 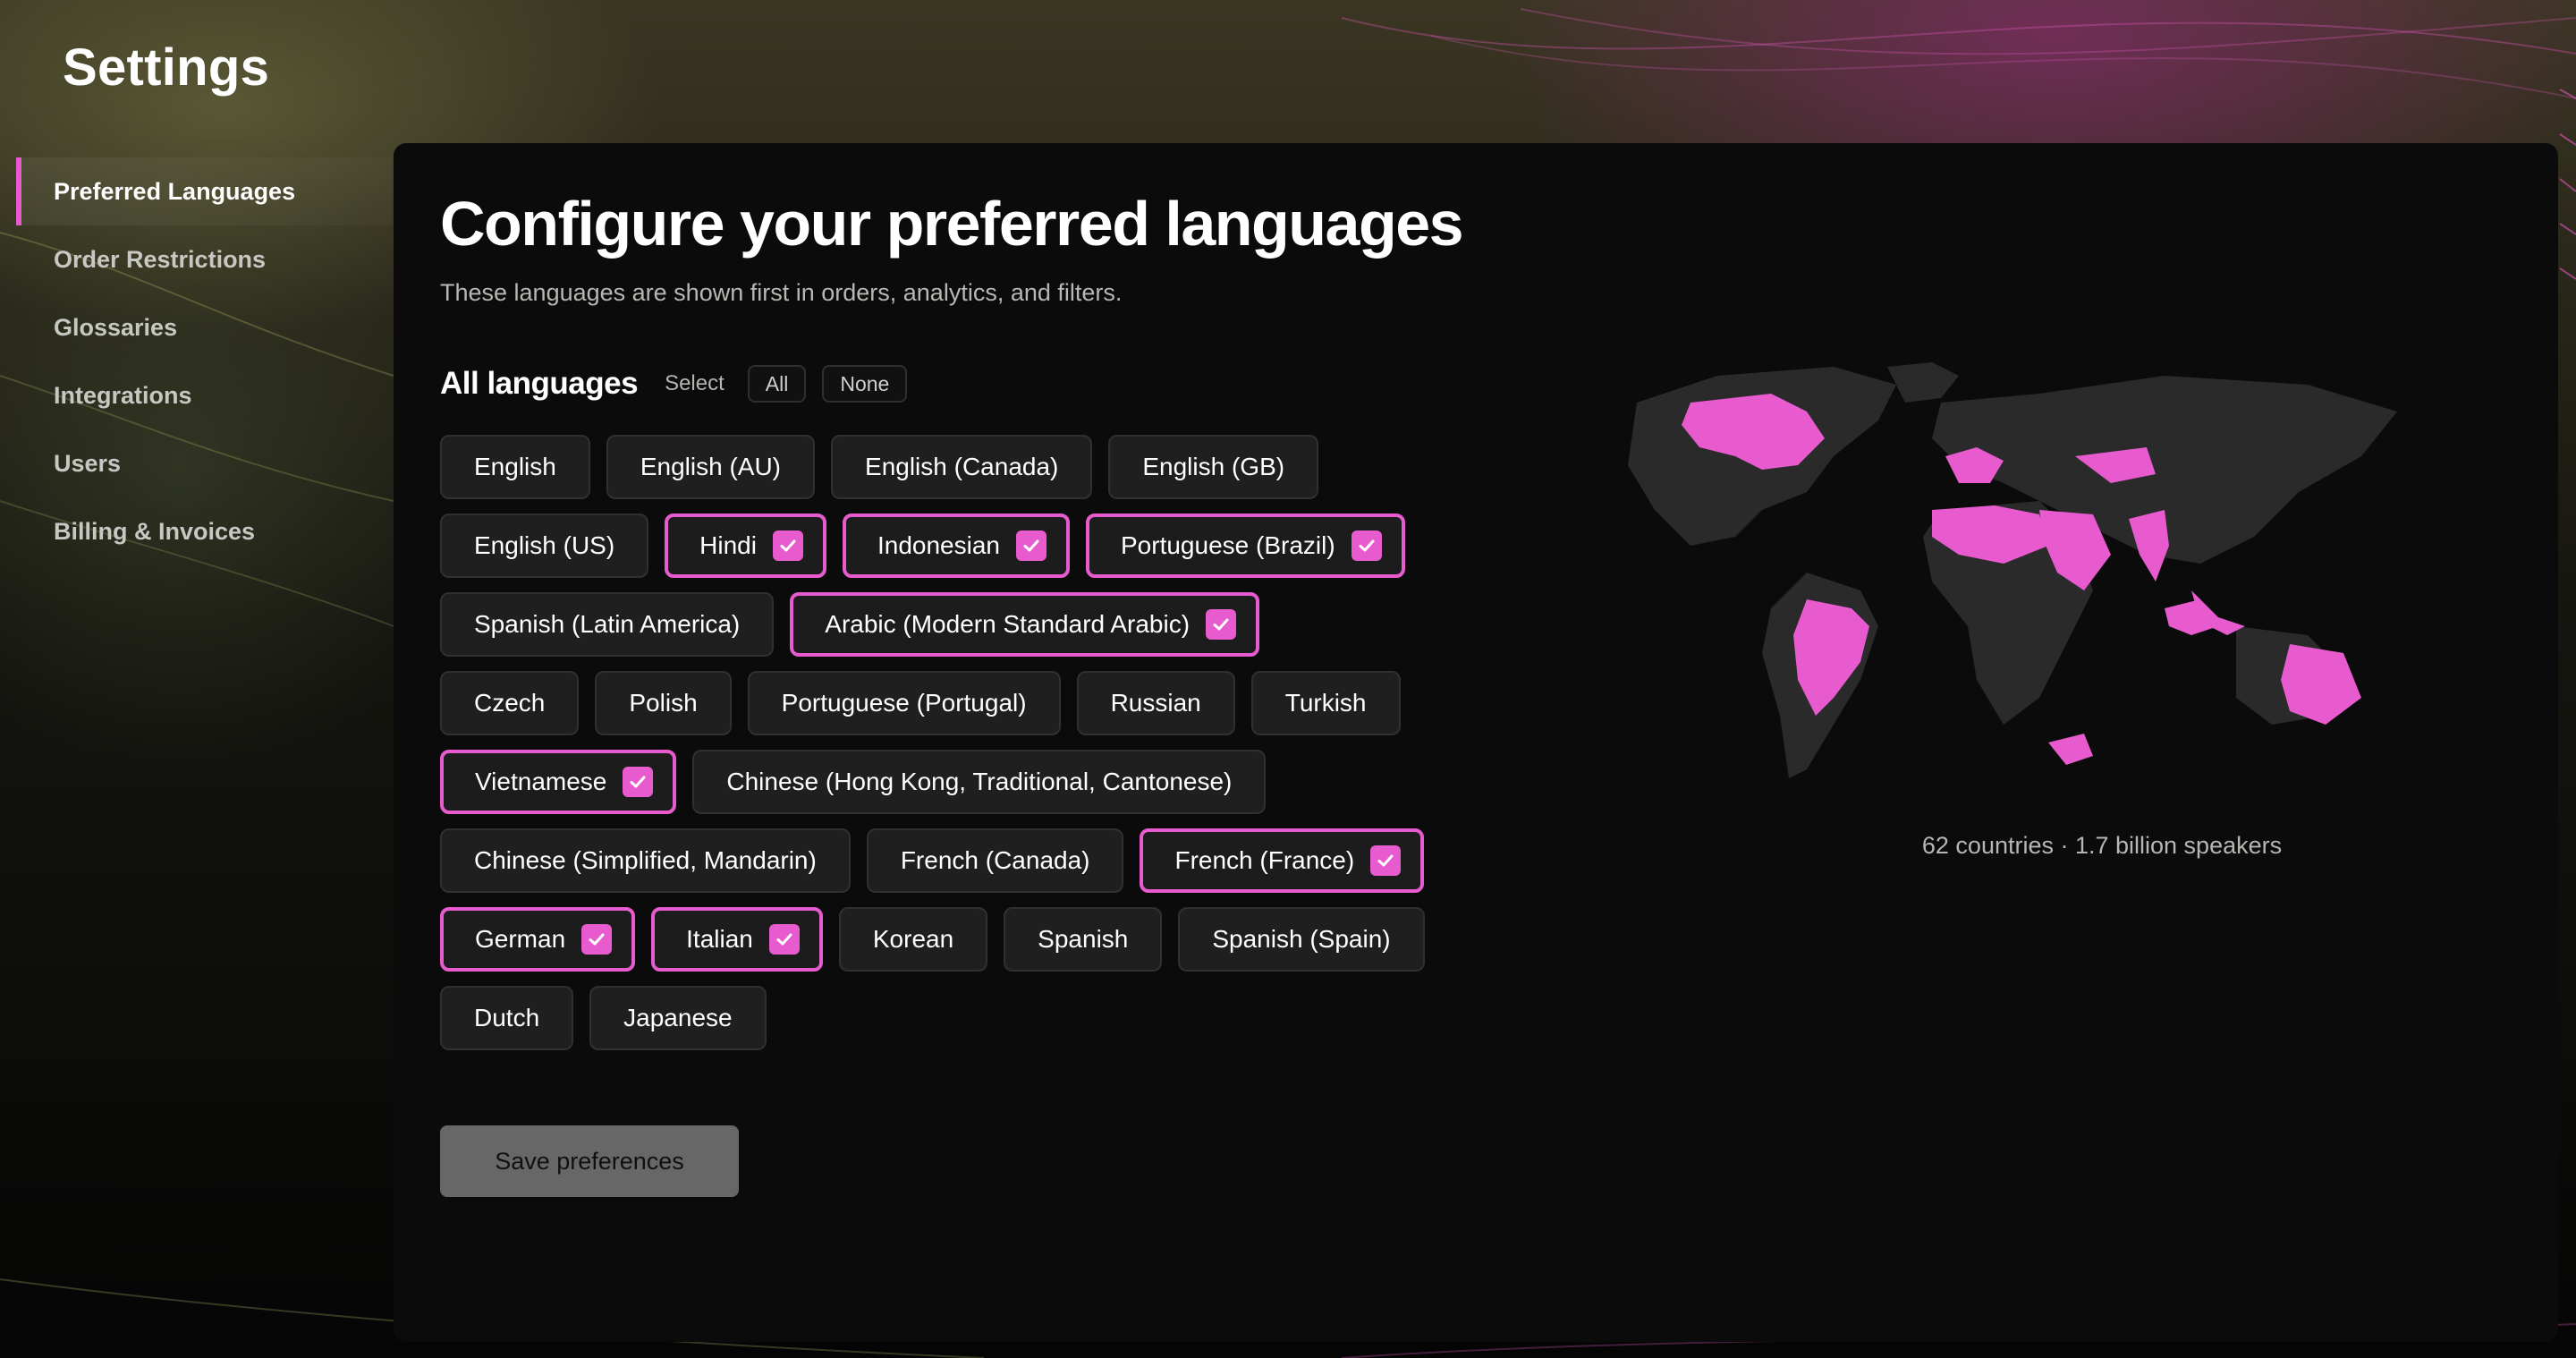 I want to click on languages-header: All languages Select All None, so click(x=681, y=384).